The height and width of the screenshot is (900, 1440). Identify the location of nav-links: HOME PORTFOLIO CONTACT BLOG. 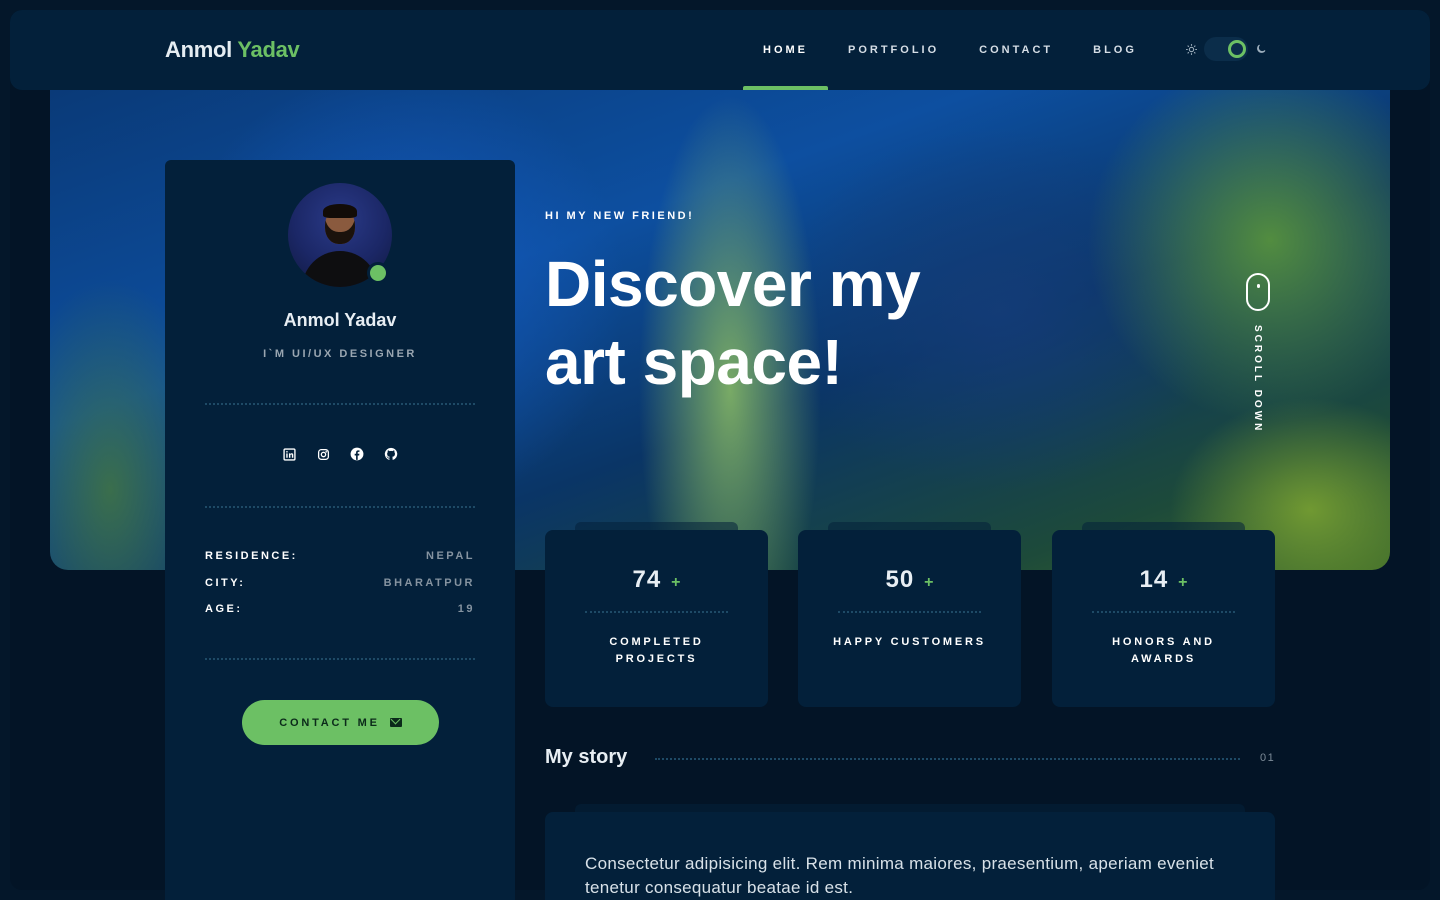
(950, 50).